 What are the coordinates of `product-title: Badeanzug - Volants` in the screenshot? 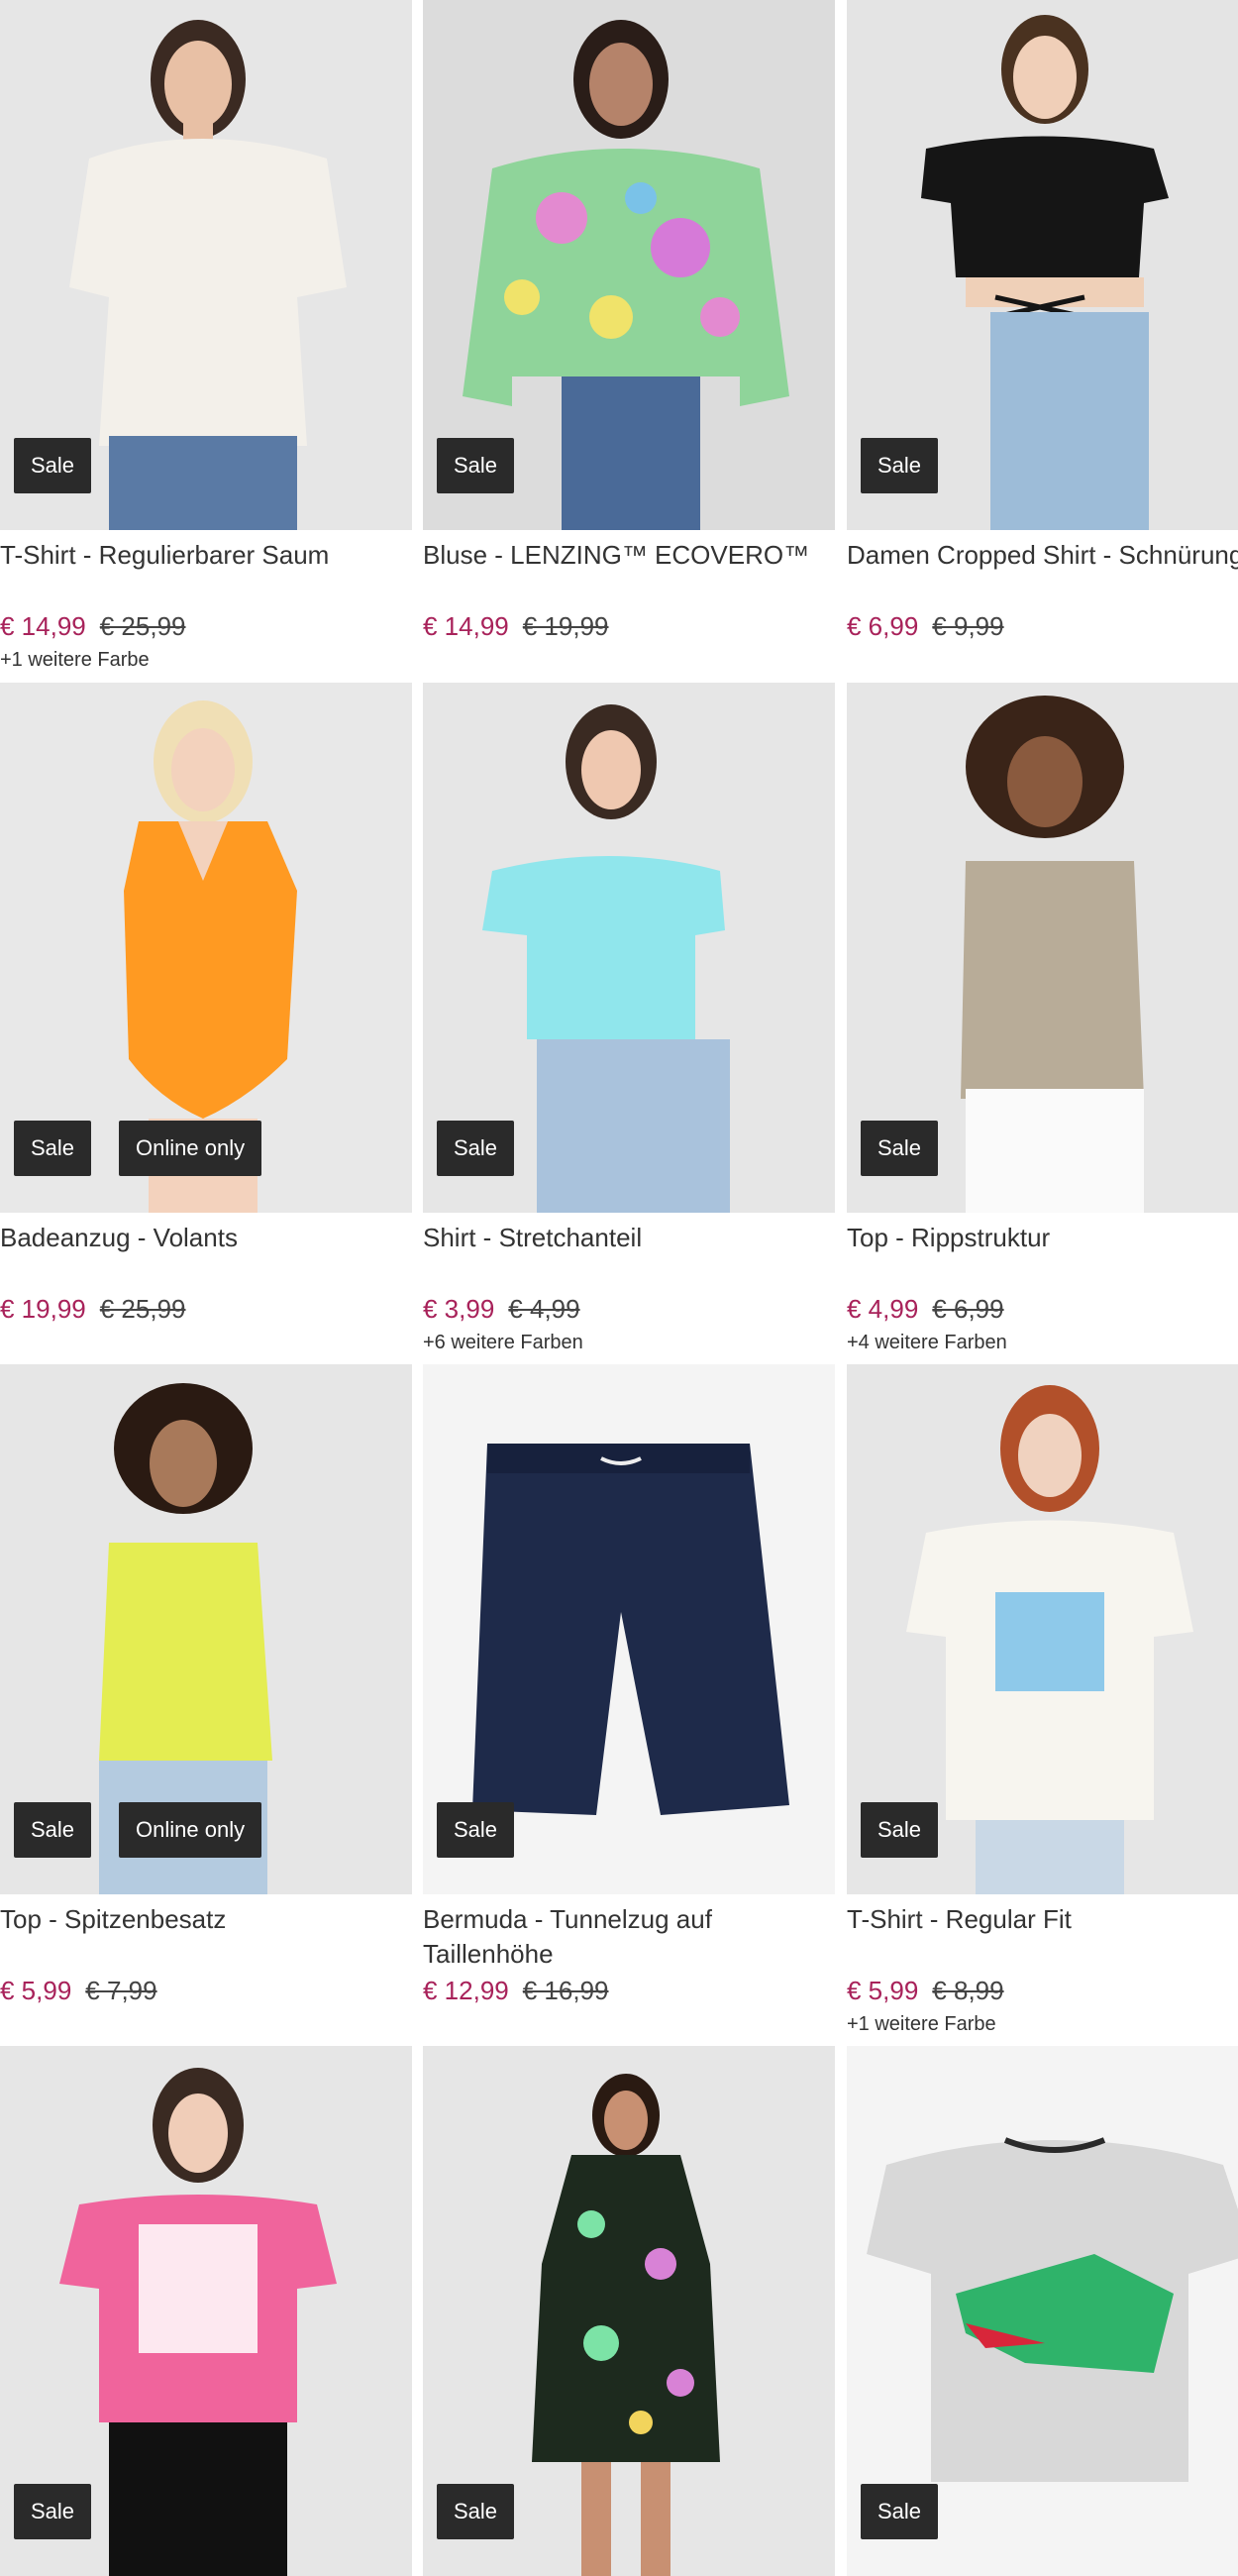 It's located at (206, 1255).